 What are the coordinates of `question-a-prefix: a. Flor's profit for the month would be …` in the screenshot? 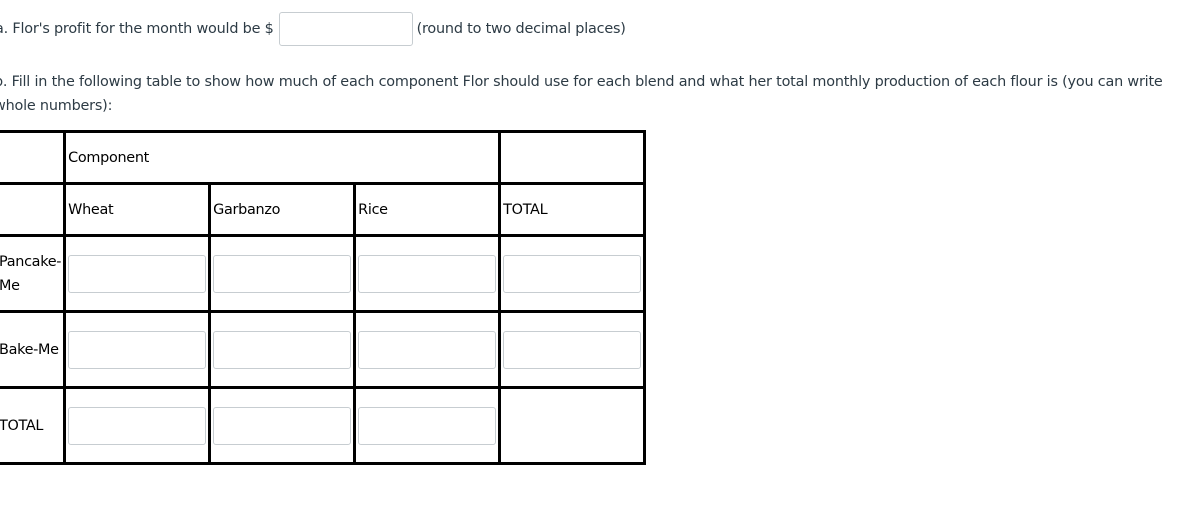 It's located at (137, 29).